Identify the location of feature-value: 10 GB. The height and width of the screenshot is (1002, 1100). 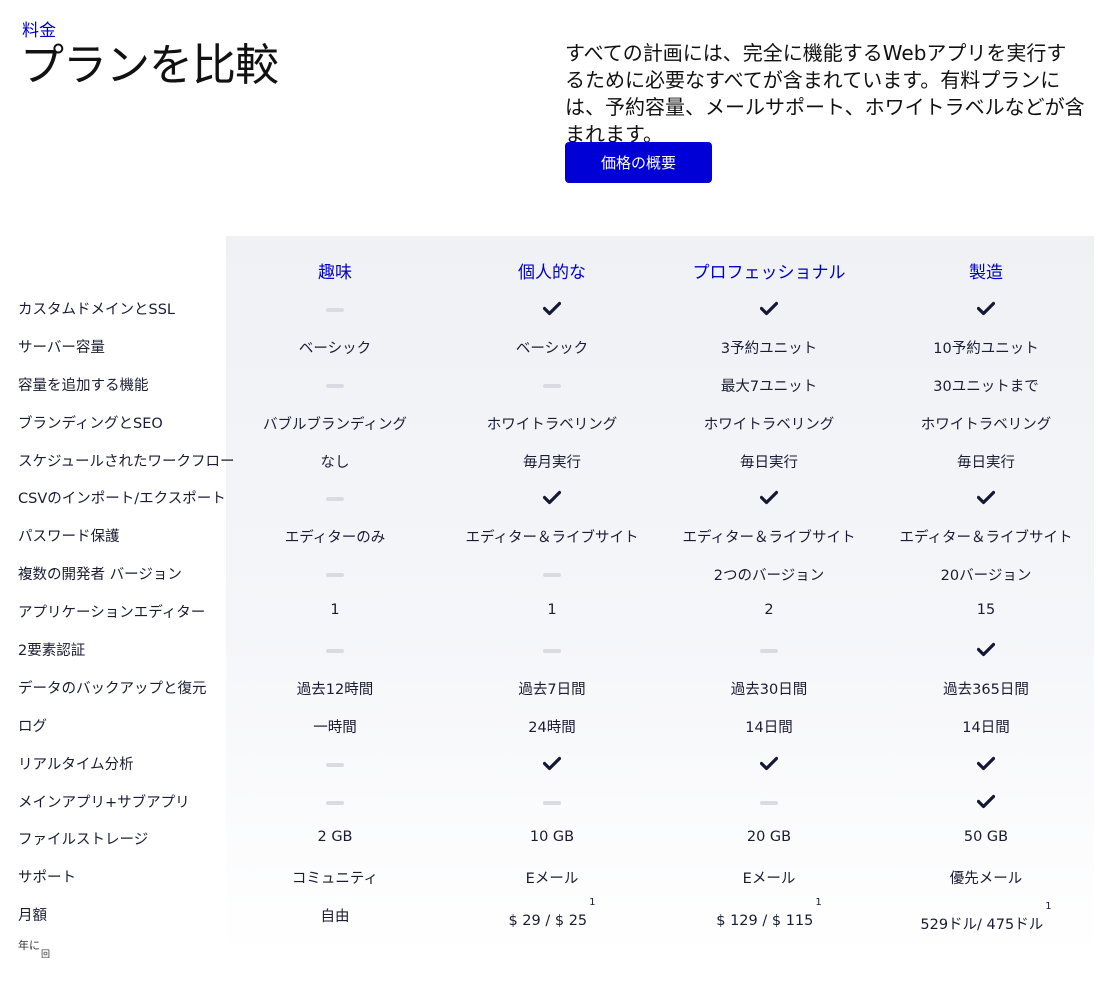
(552, 837).